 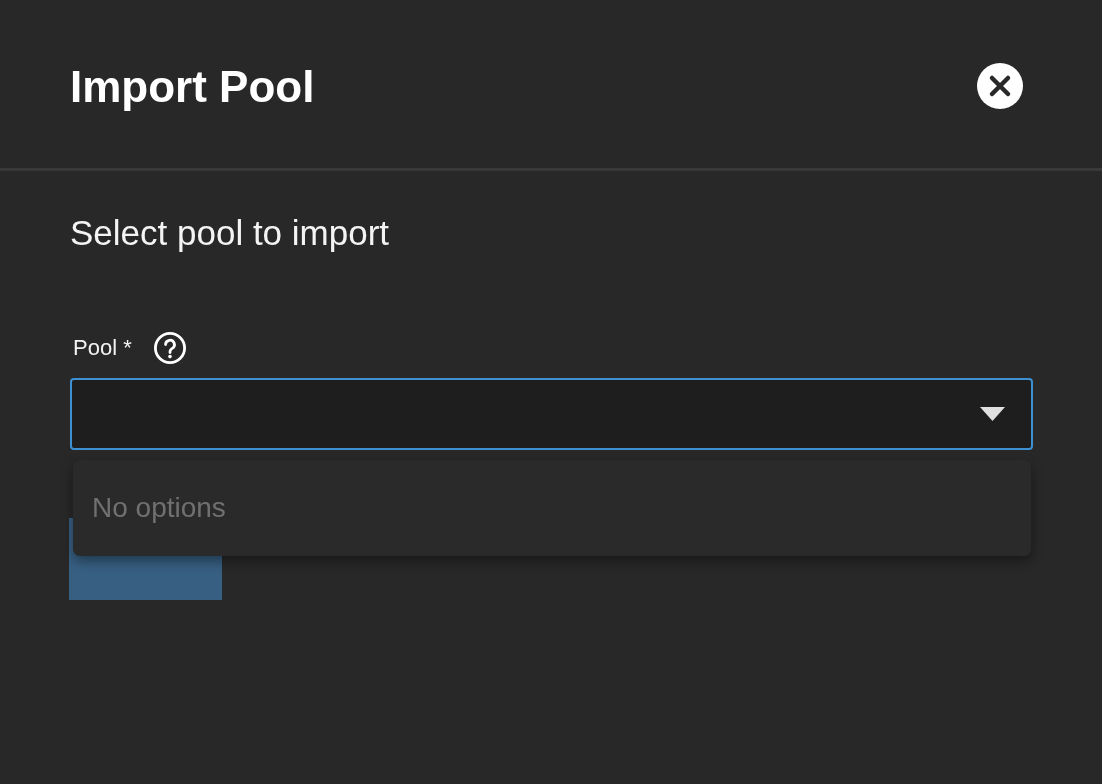 I want to click on caret-icon, so click(x=992, y=414).